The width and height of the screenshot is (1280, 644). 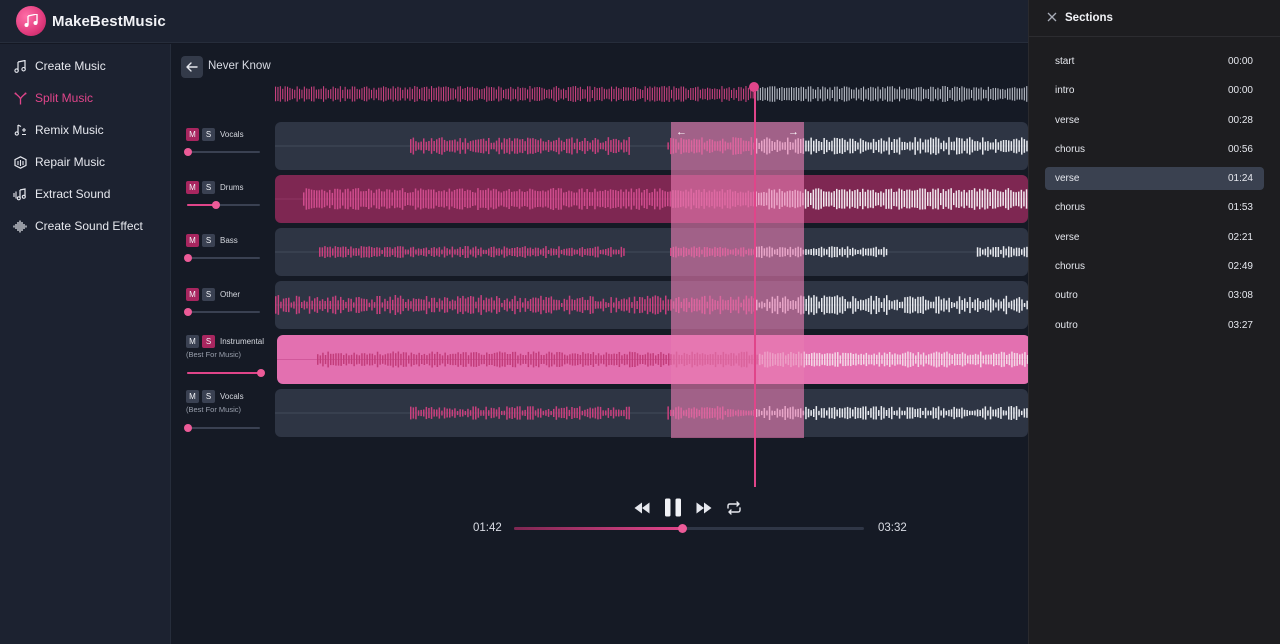 What do you see at coordinates (487, 528) in the screenshot?
I see `current-time: 01:42` at bounding box center [487, 528].